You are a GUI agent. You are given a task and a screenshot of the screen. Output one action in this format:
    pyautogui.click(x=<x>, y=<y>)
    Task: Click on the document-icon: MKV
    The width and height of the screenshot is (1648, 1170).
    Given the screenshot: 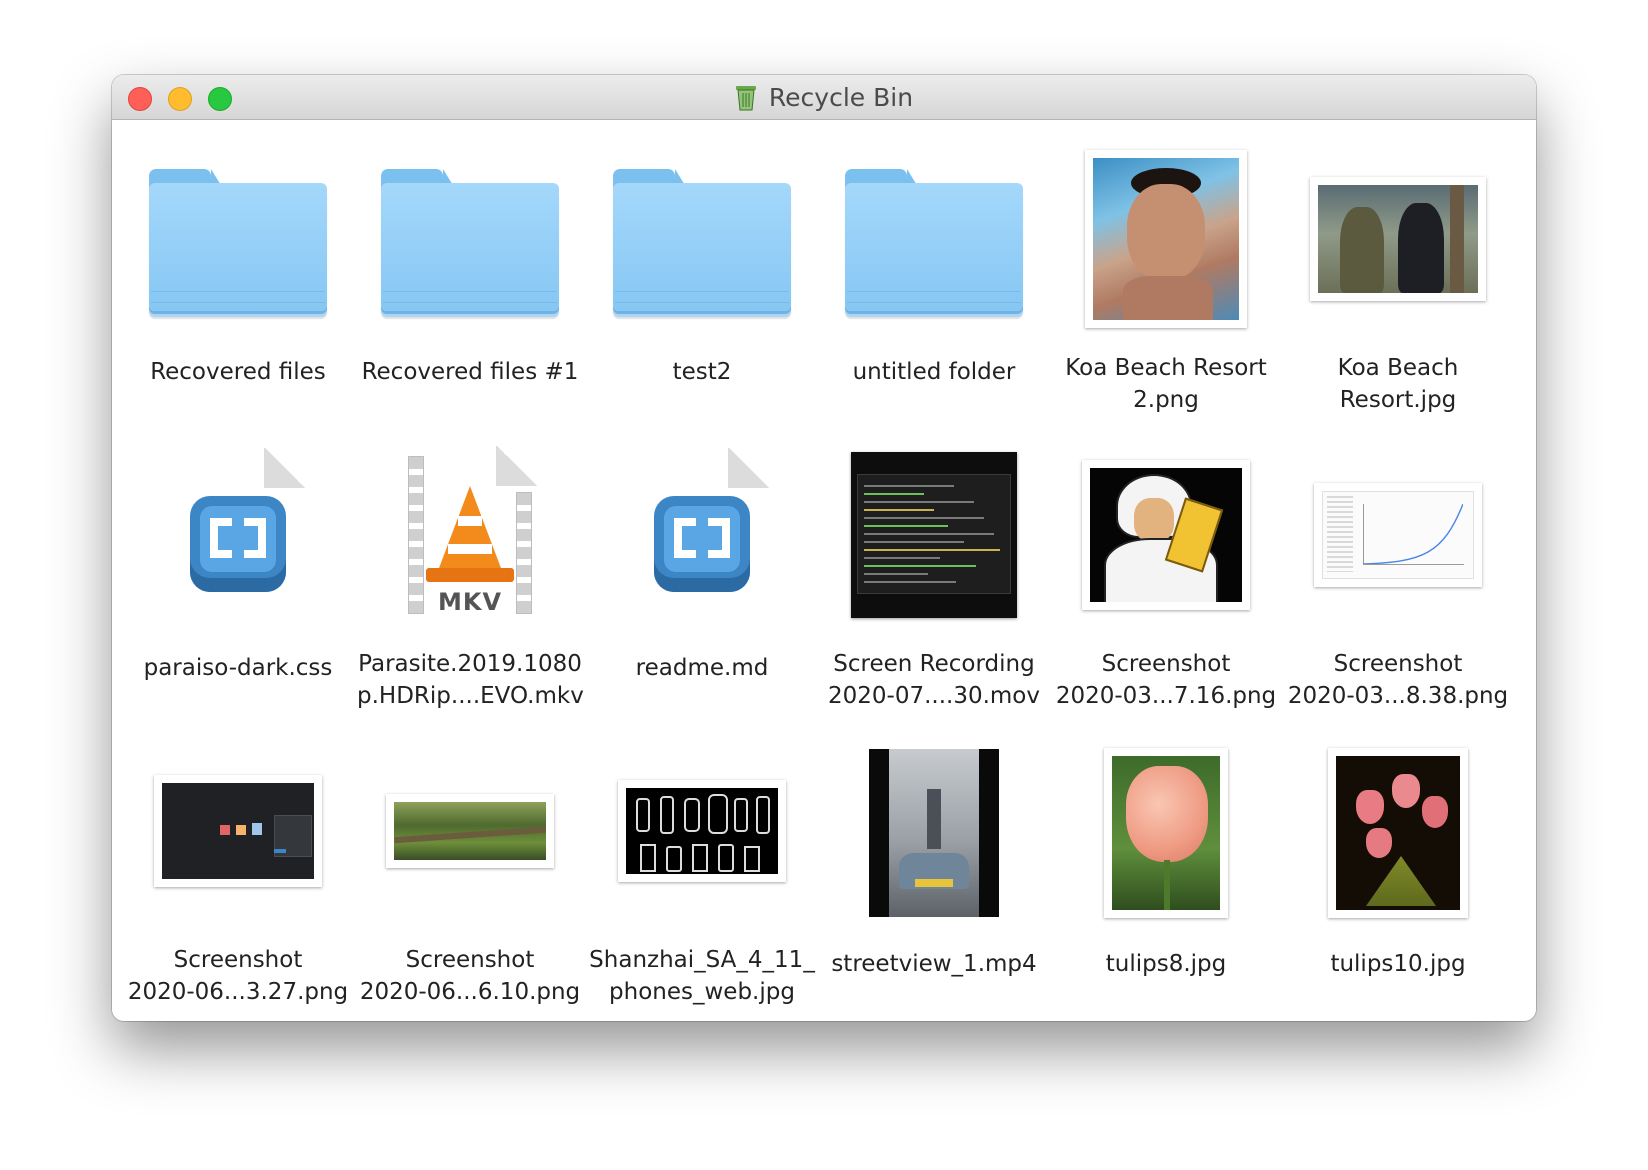 What is the action you would take?
    pyautogui.click(x=470, y=535)
    